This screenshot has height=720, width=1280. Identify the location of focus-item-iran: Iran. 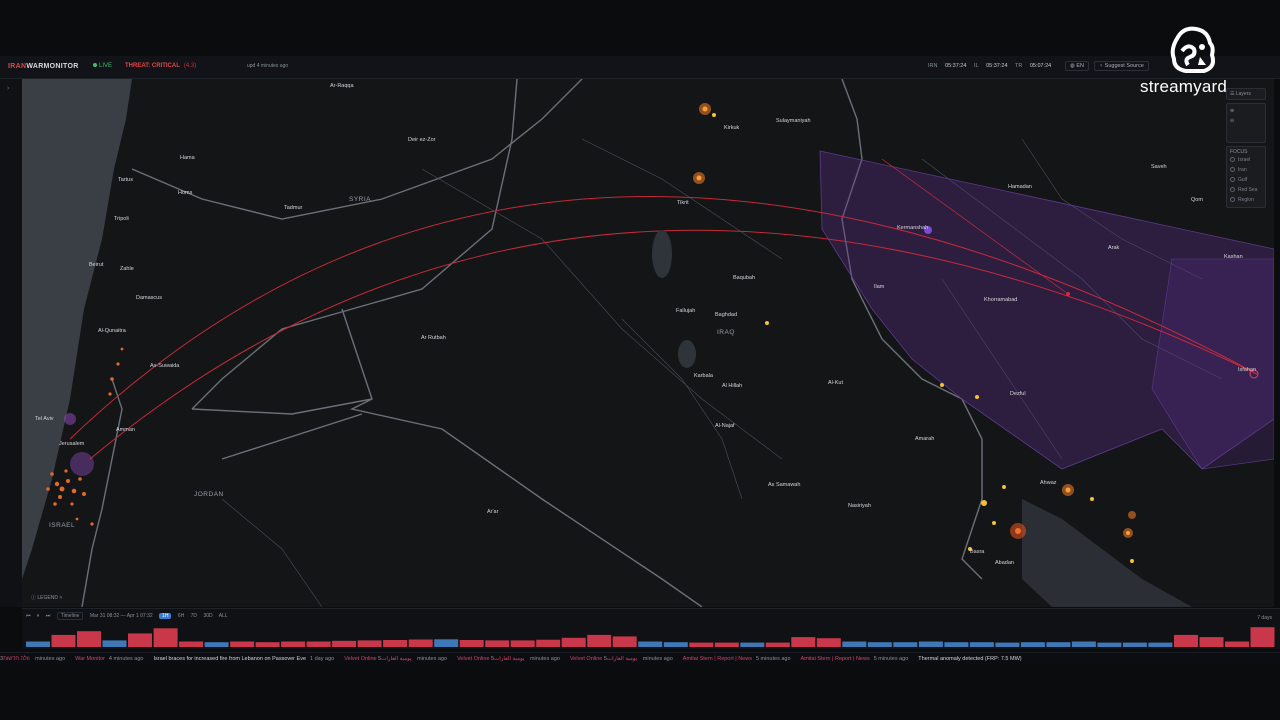
(1246, 170).